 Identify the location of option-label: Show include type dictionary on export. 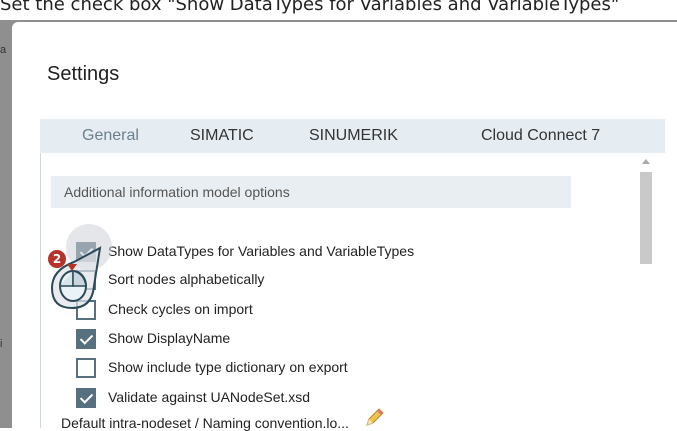
(228, 367).